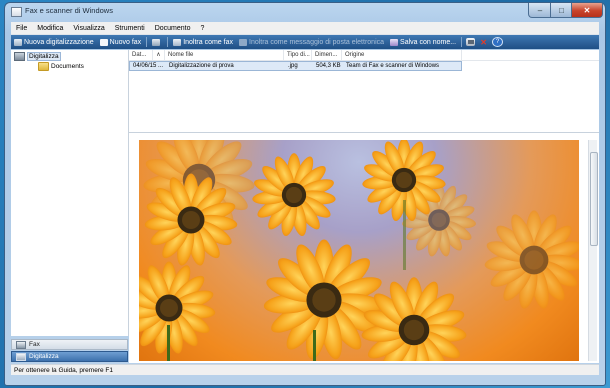 The width and height of the screenshot is (610, 388). I want to click on forward-fax-icon, so click(177, 42).